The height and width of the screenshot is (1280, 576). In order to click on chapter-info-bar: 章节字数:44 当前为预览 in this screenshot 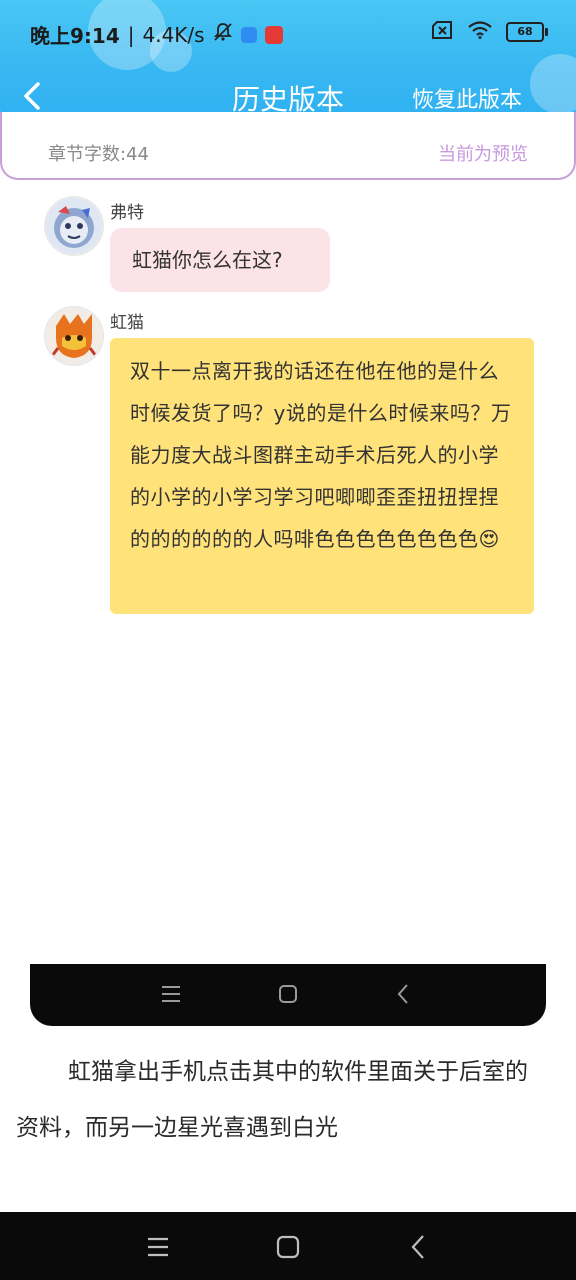, I will do `click(288, 146)`.